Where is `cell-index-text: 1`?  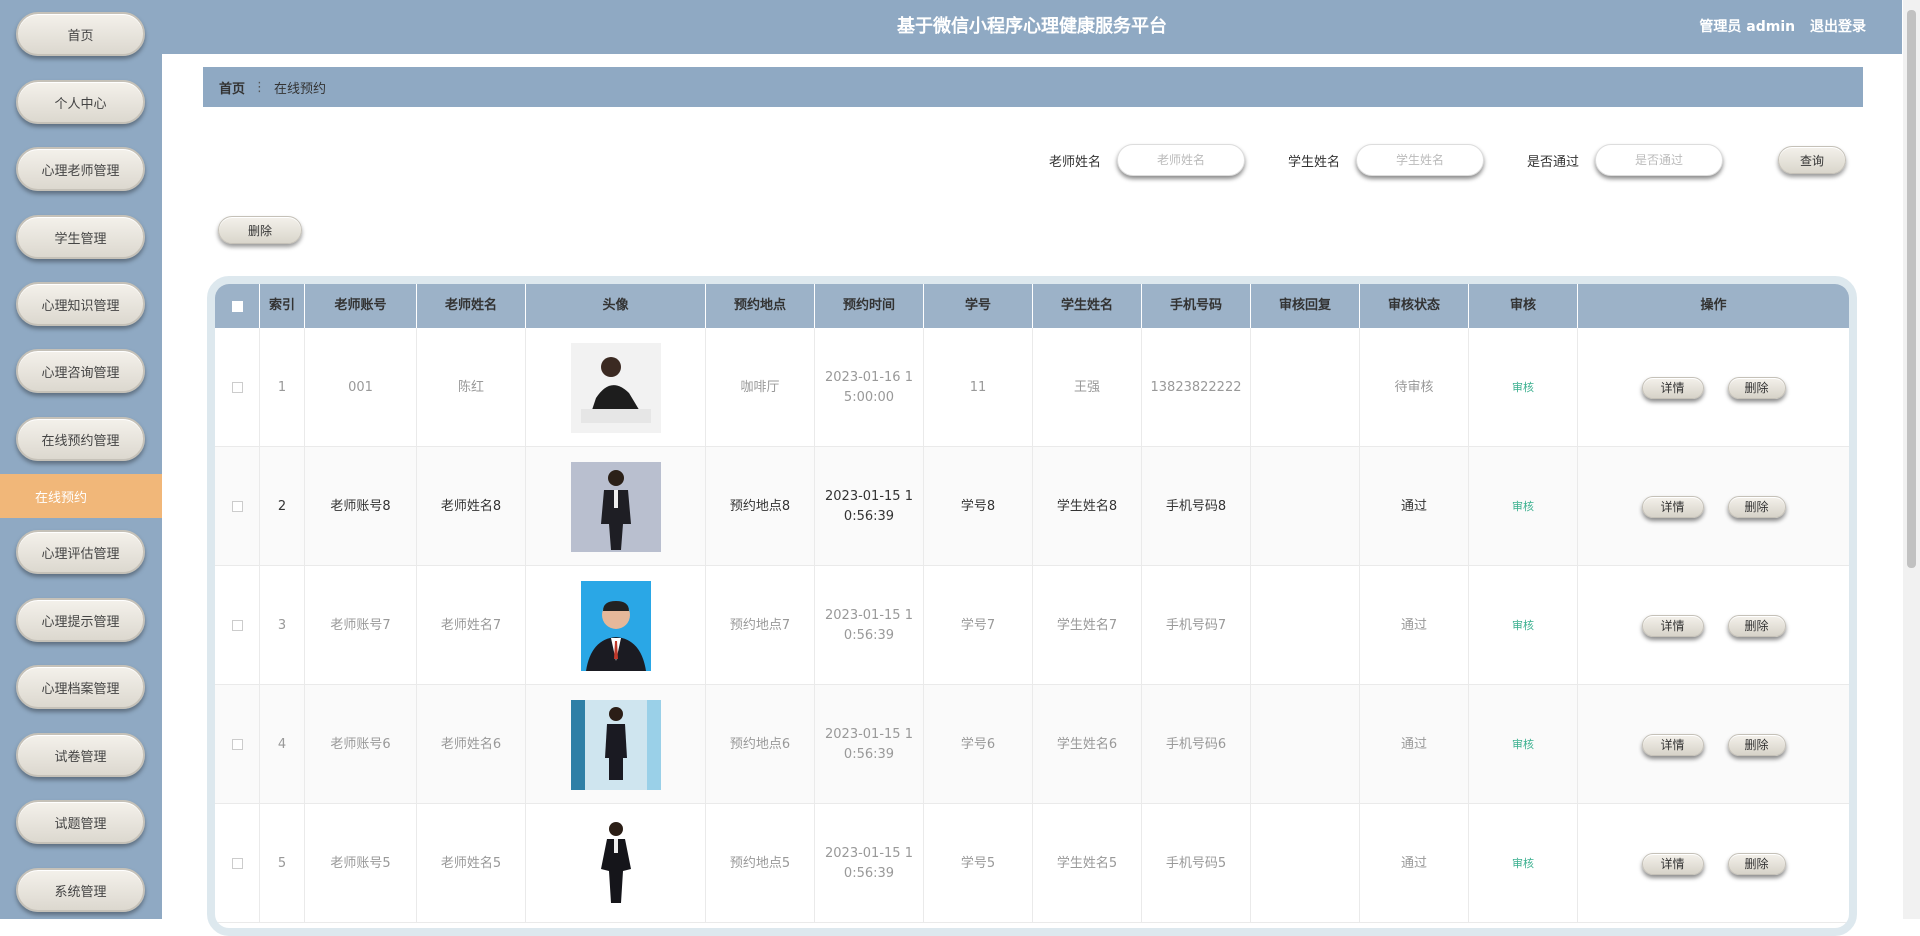
cell-index-text: 1 is located at coordinates (282, 387).